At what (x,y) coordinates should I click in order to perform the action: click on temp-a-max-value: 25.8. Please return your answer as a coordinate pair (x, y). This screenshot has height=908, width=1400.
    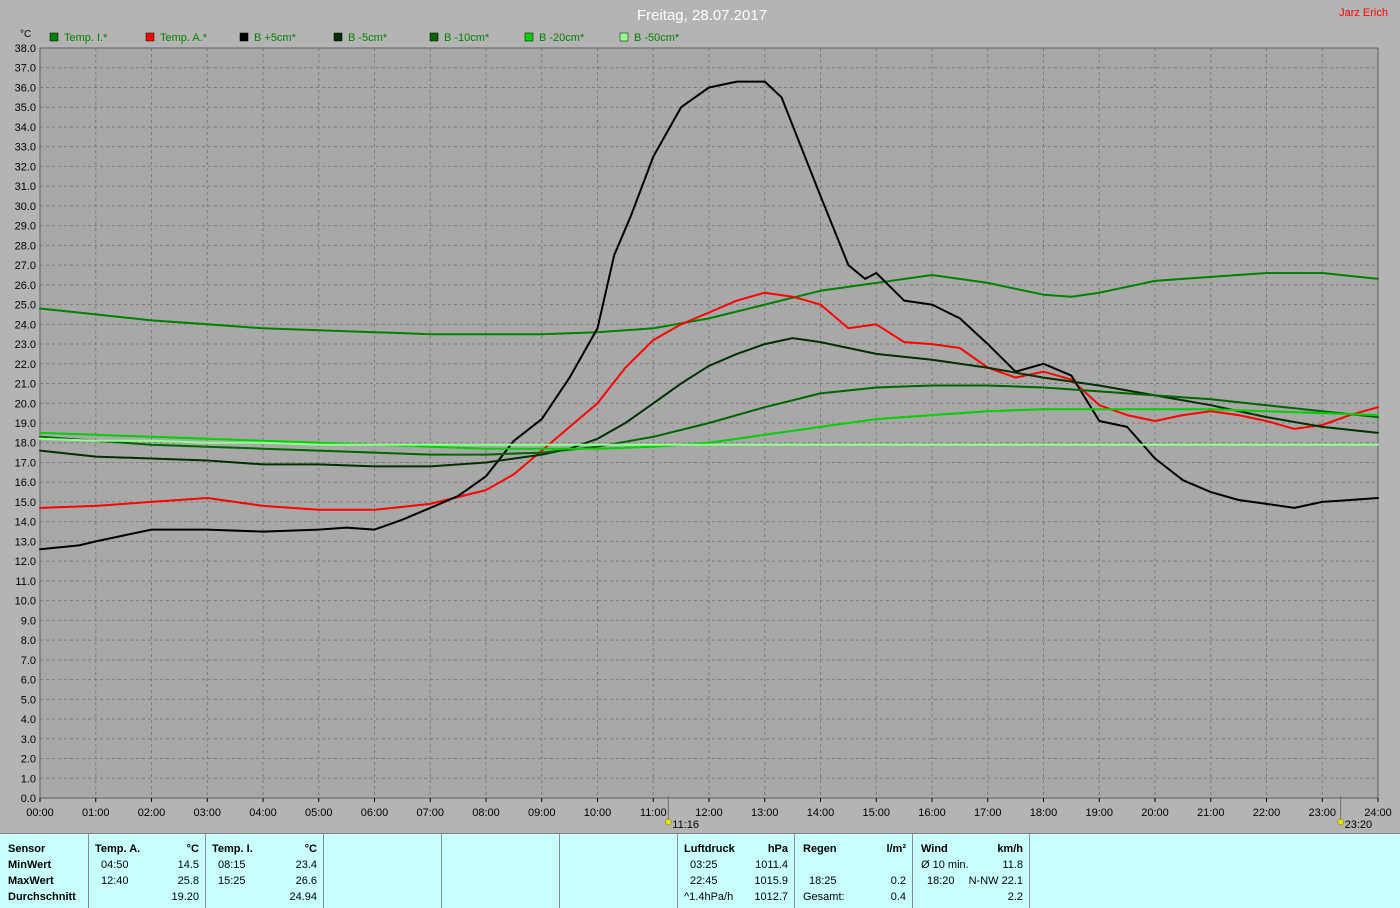
    Looking at the image, I should click on (188, 881).